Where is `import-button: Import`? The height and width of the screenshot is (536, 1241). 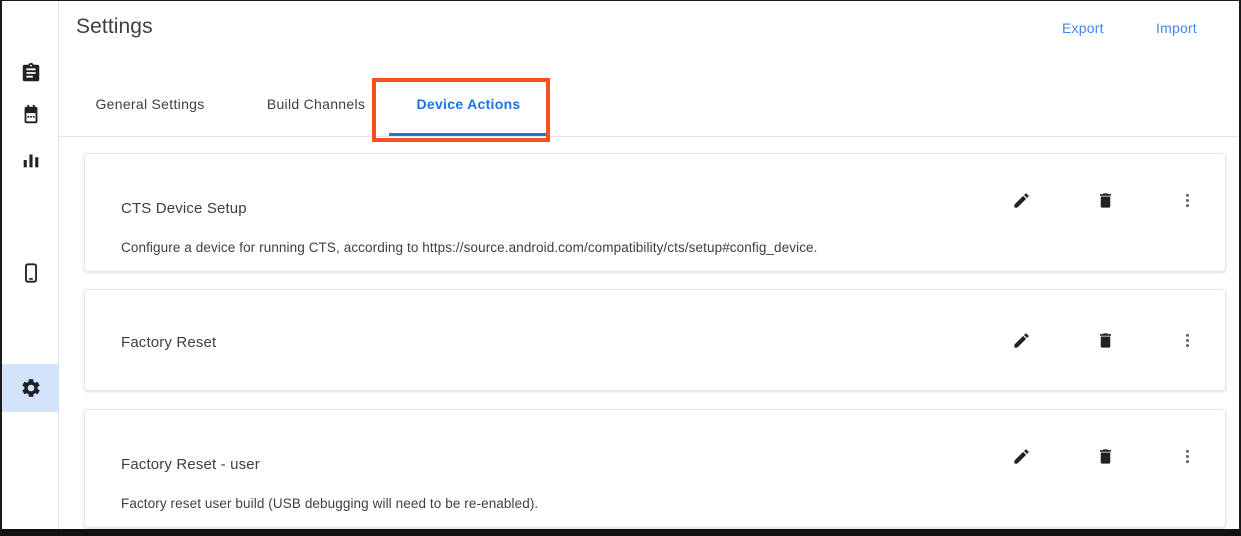 import-button: Import is located at coordinates (1176, 28).